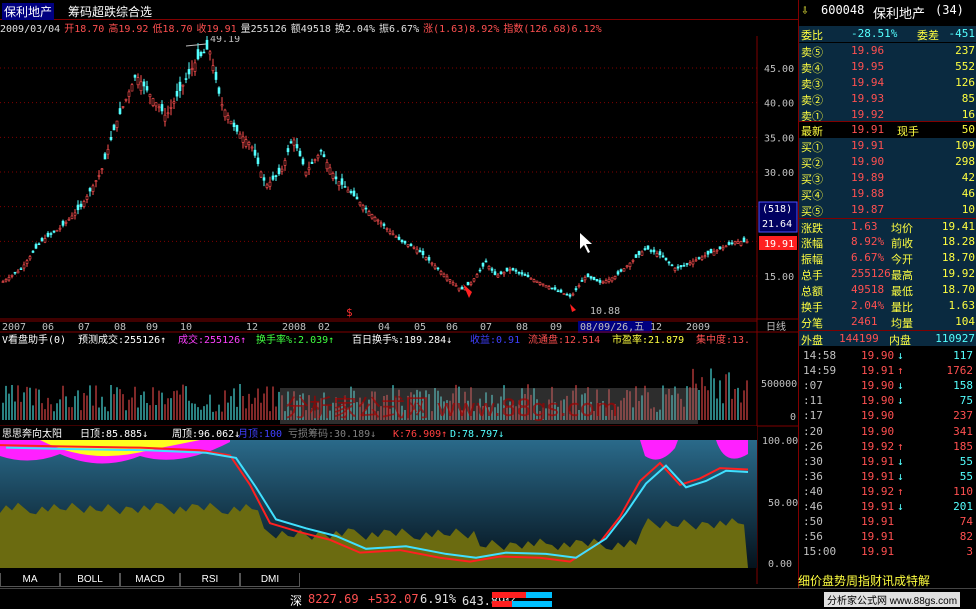  I want to click on last-row: 最新 19.91 现手 50, so click(887, 129).